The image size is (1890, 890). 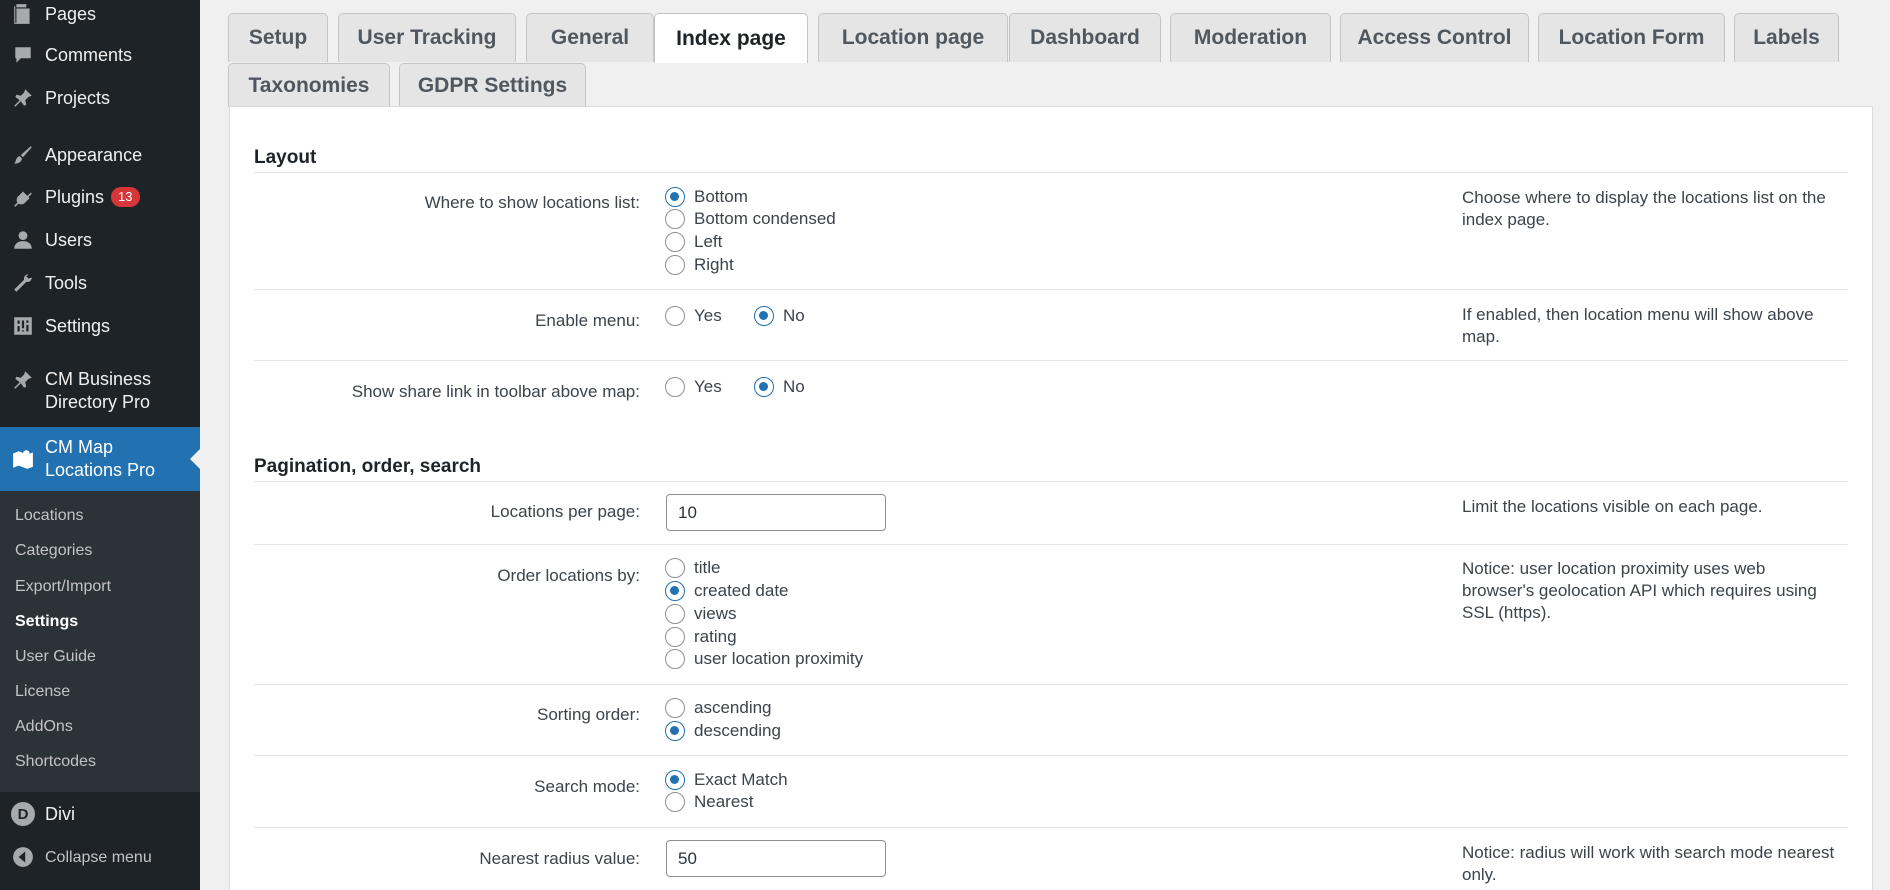 I want to click on label-locations-list: Where to show locations list:, so click(x=532, y=202).